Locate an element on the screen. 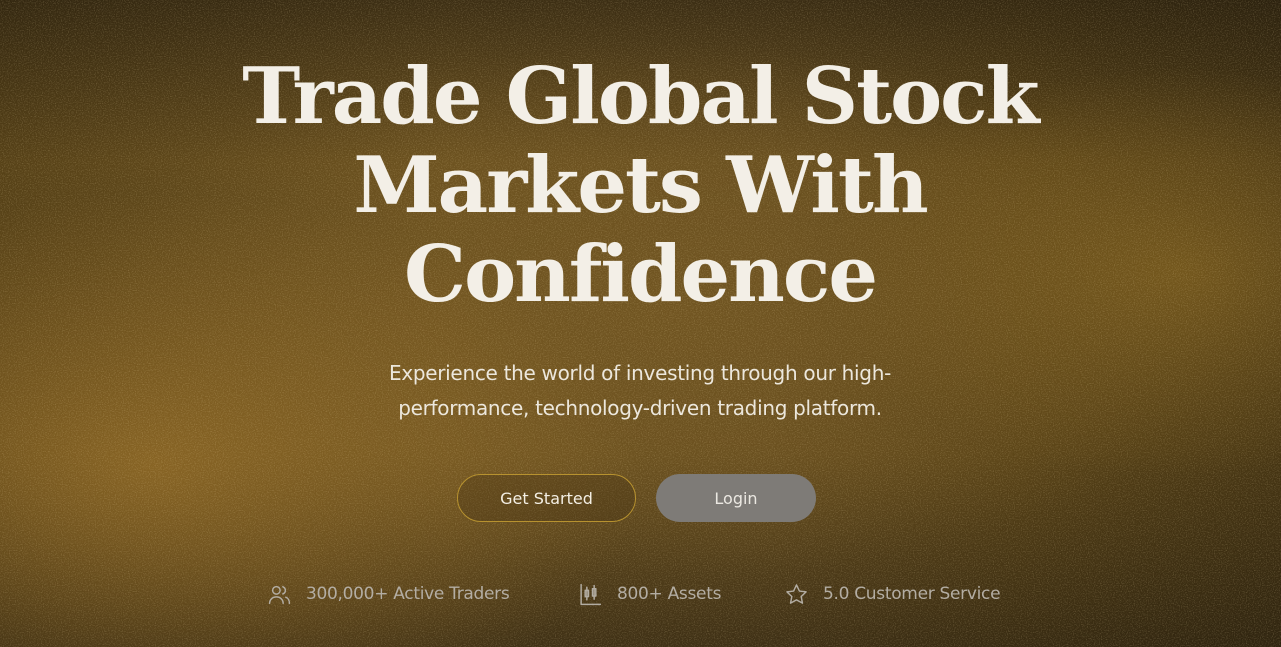  login-button: Login is located at coordinates (736, 498).